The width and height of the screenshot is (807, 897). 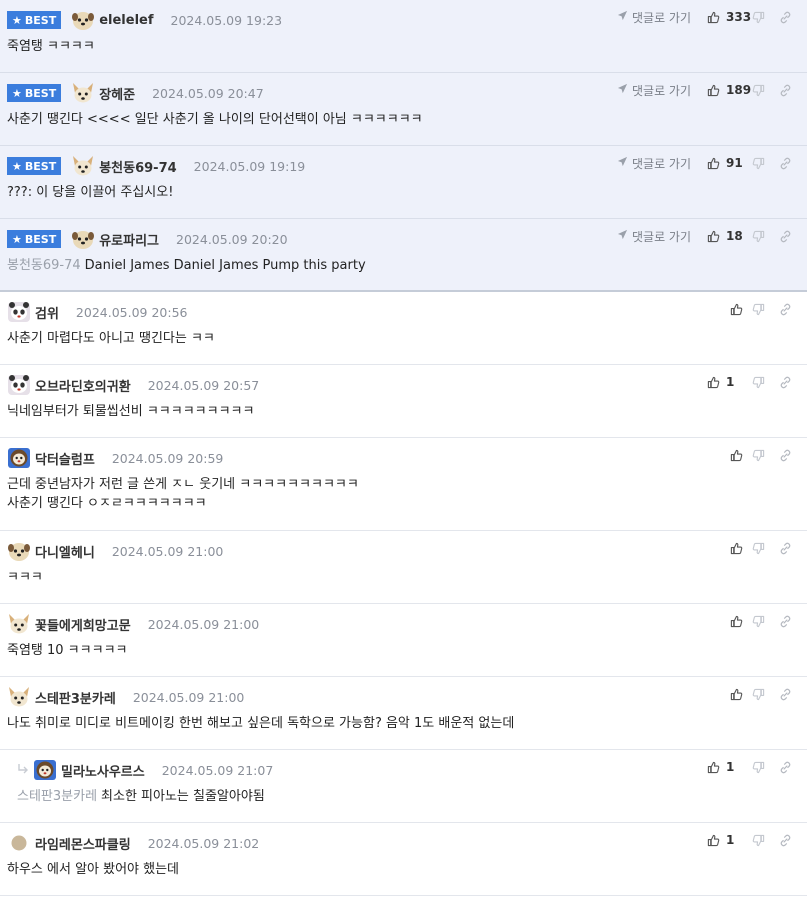 I want to click on comment-actions: 댓글로 가기 91, so click(x=708, y=163).